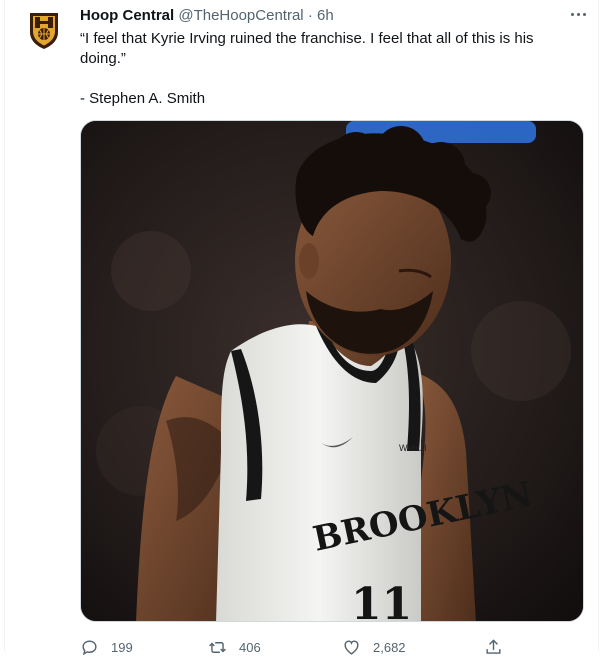 The height and width of the screenshot is (658, 603). What do you see at coordinates (332, 648) in the screenshot?
I see `tweet-actions: 199 406 2,682` at bounding box center [332, 648].